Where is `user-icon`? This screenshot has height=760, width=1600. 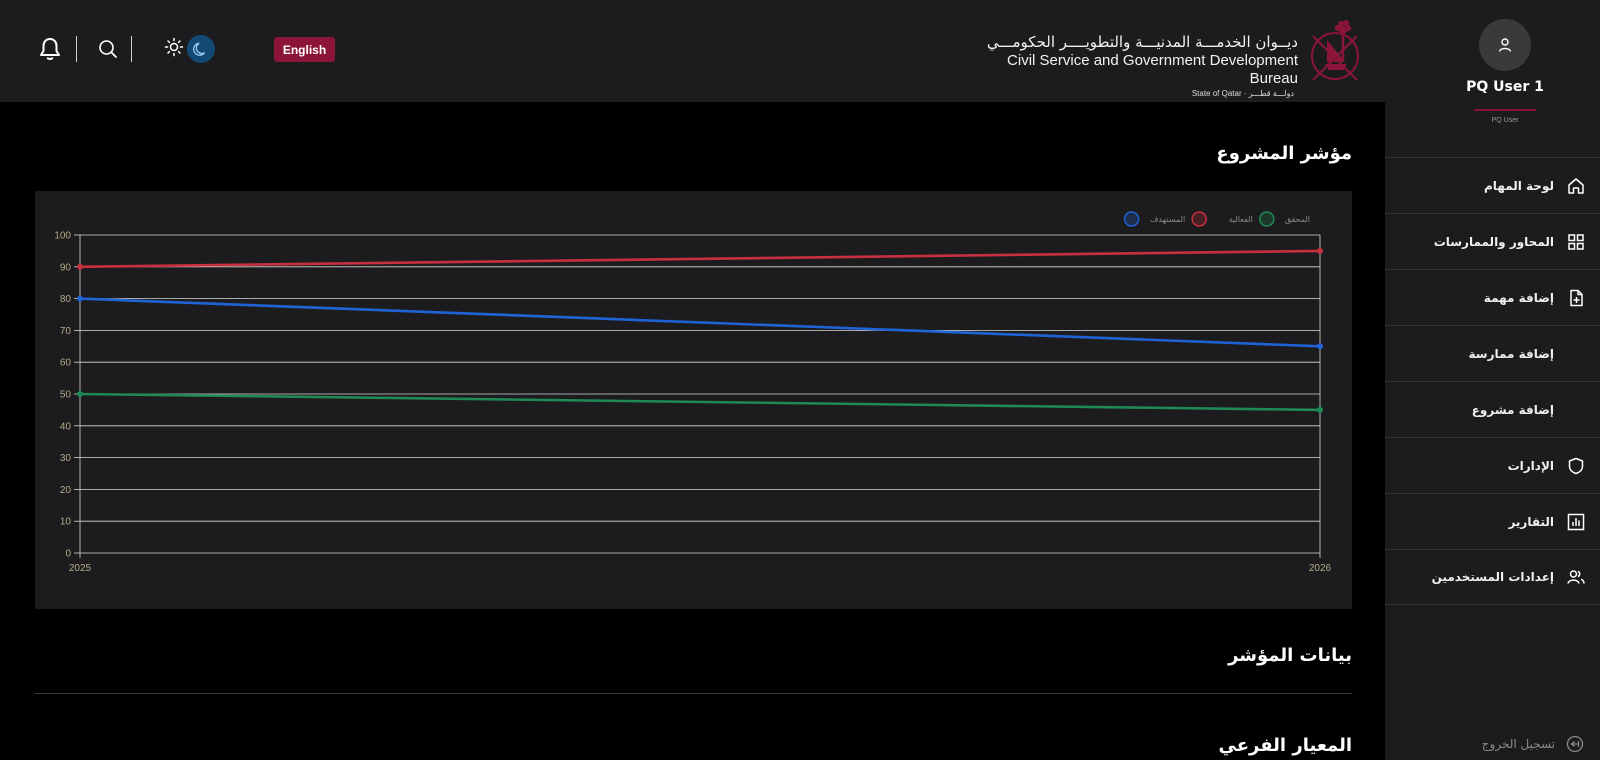 user-icon is located at coordinates (1505, 45).